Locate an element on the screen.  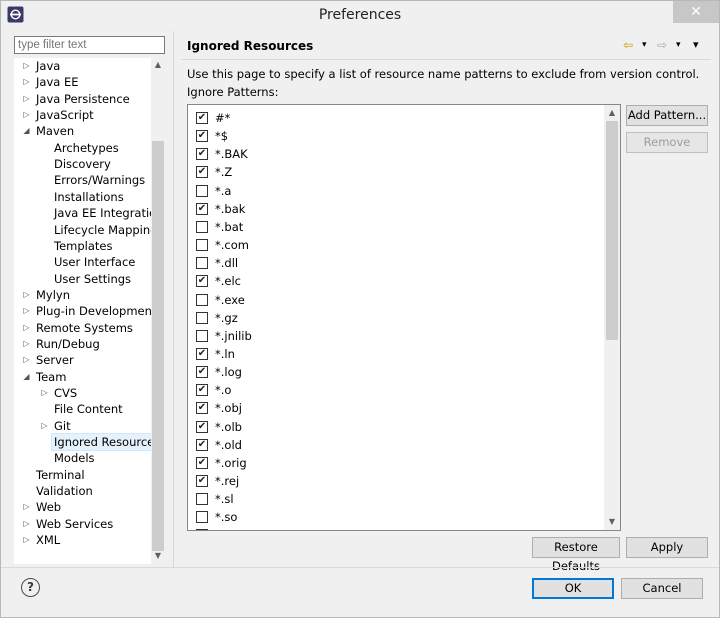
pattern-row: *.com is located at coordinates (396, 245).